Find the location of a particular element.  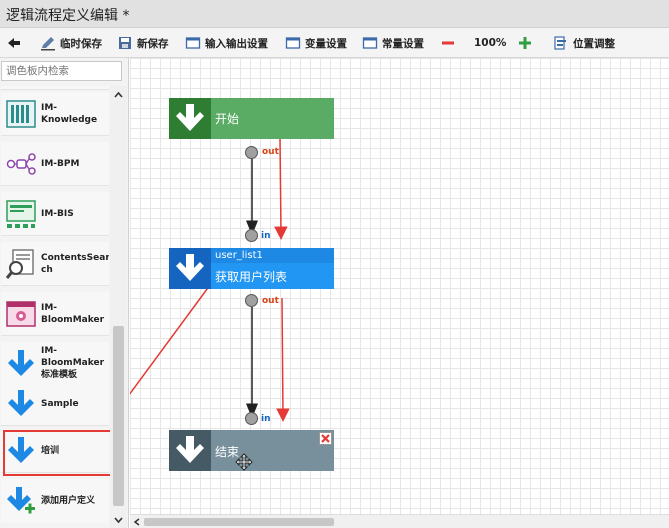

new-save-label: 新保存 is located at coordinates (153, 43).